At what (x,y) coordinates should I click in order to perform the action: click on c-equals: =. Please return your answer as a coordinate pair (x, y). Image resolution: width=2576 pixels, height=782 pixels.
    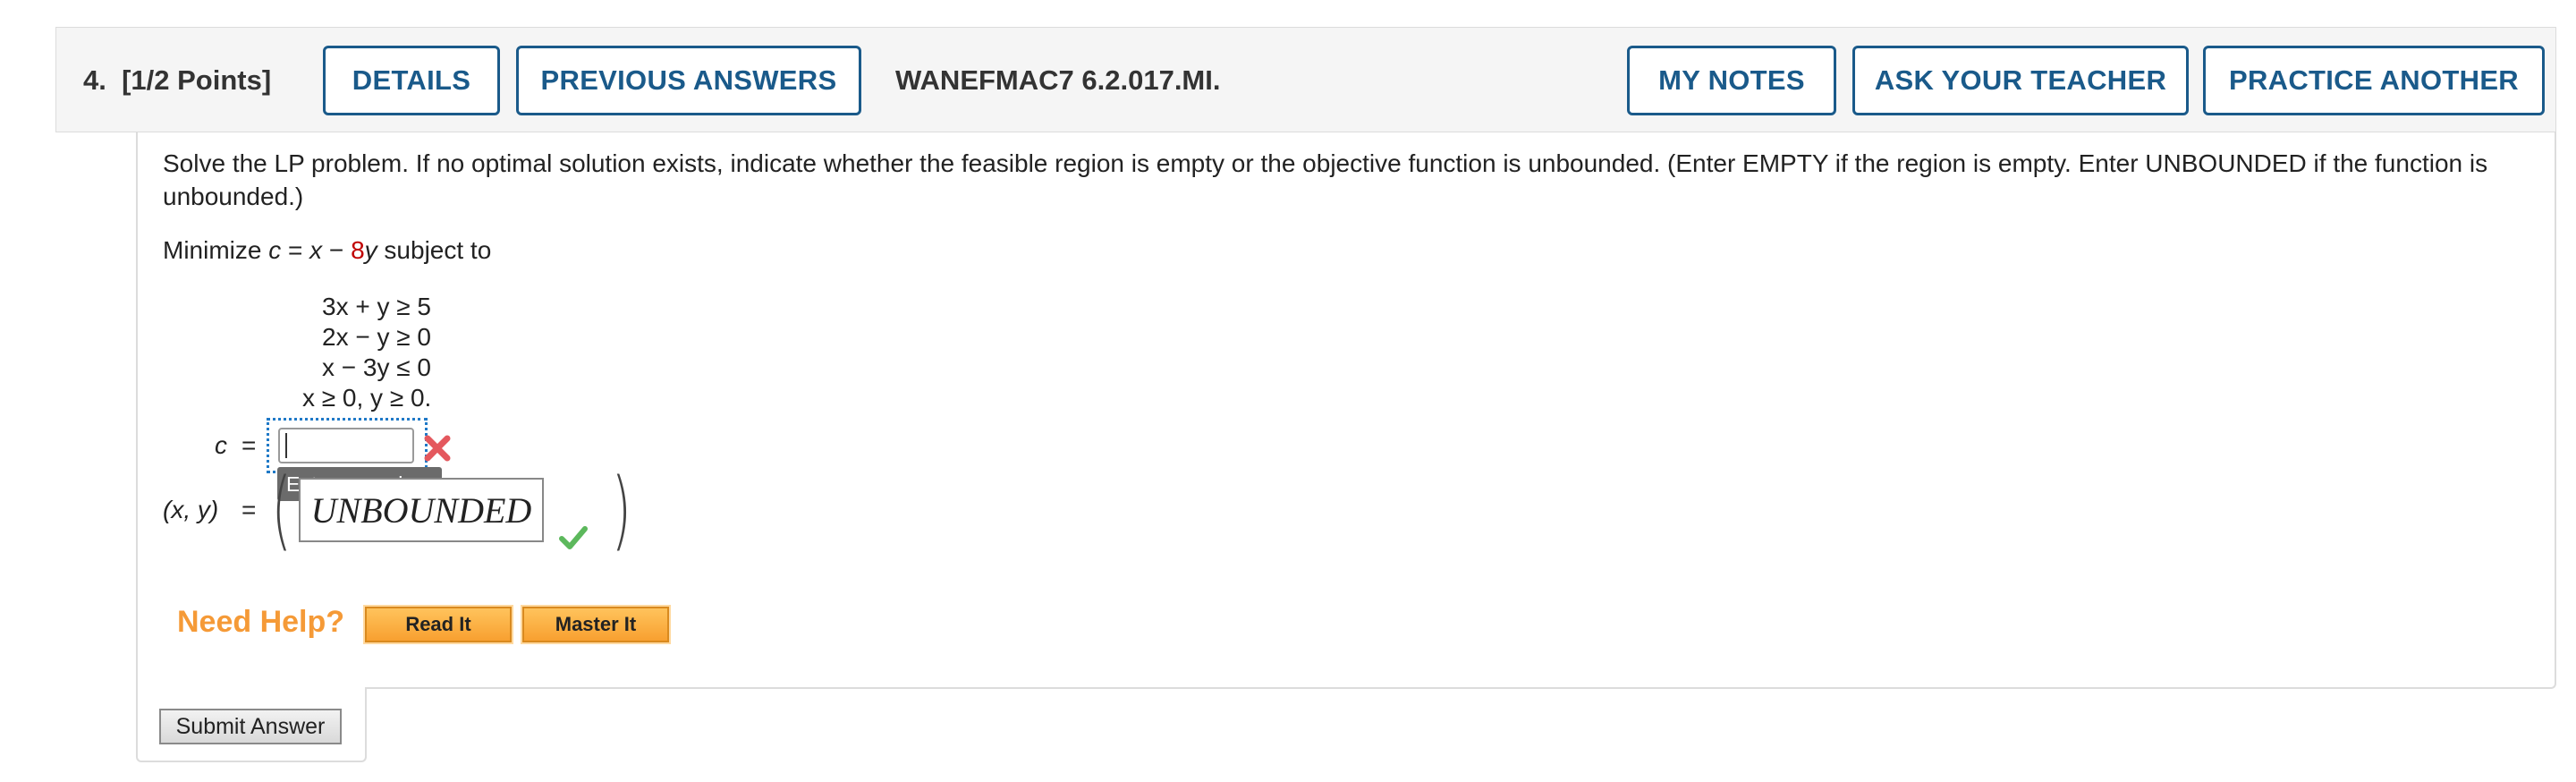
    Looking at the image, I should click on (249, 445).